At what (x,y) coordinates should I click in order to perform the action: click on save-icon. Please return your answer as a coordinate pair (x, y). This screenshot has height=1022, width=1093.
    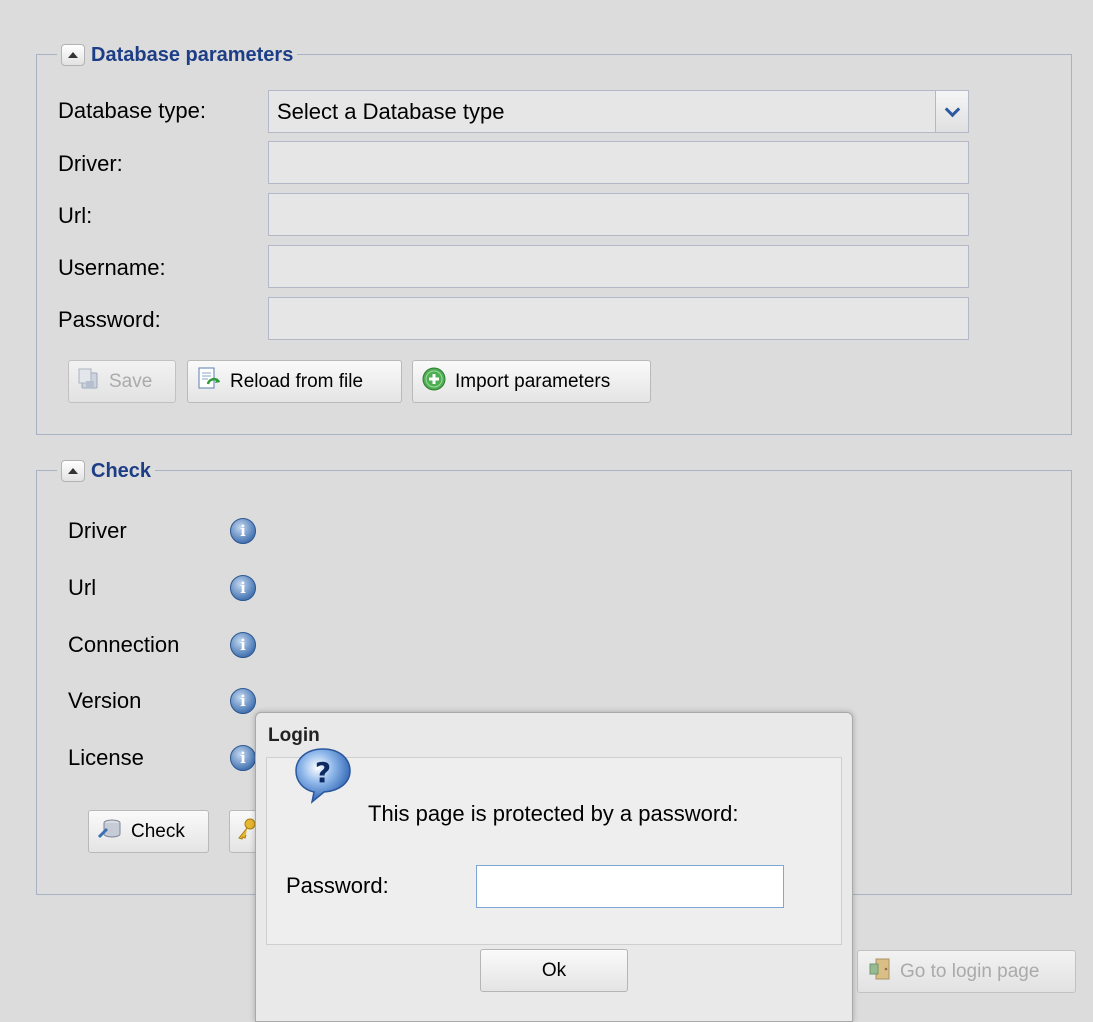
    Looking at the image, I should click on (89, 382).